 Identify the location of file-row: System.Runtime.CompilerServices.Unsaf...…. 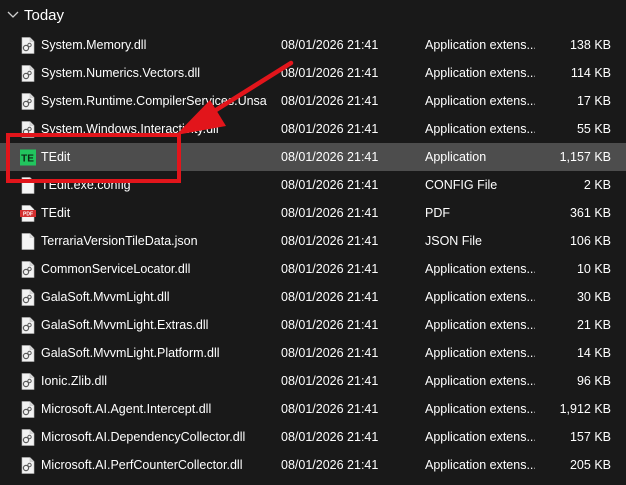
(313, 101).